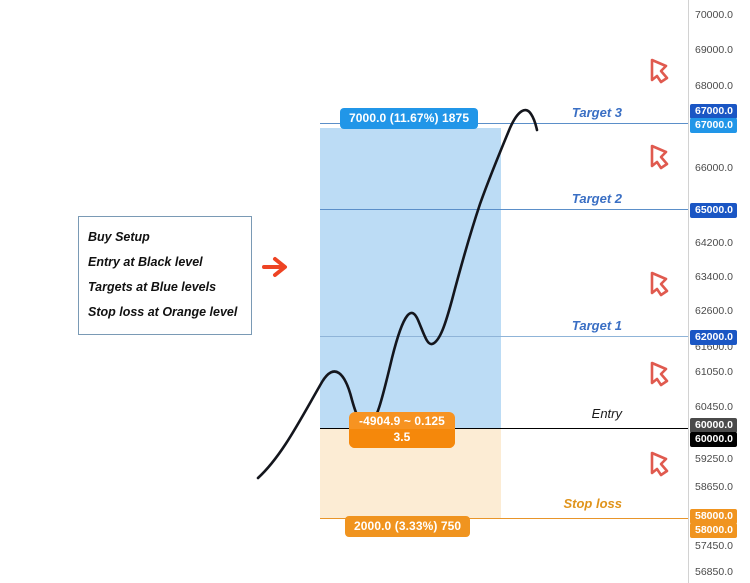 This screenshot has height=583, width=750. What do you see at coordinates (713, 439) in the screenshot?
I see `axis-badge-entry-lower: 60000.0` at bounding box center [713, 439].